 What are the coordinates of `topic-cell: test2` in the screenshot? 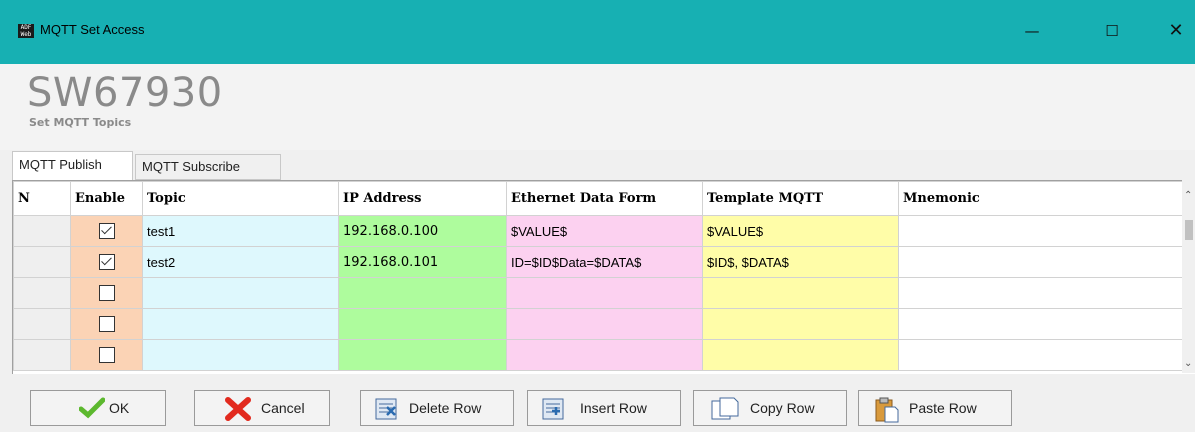 It's located at (240, 262).